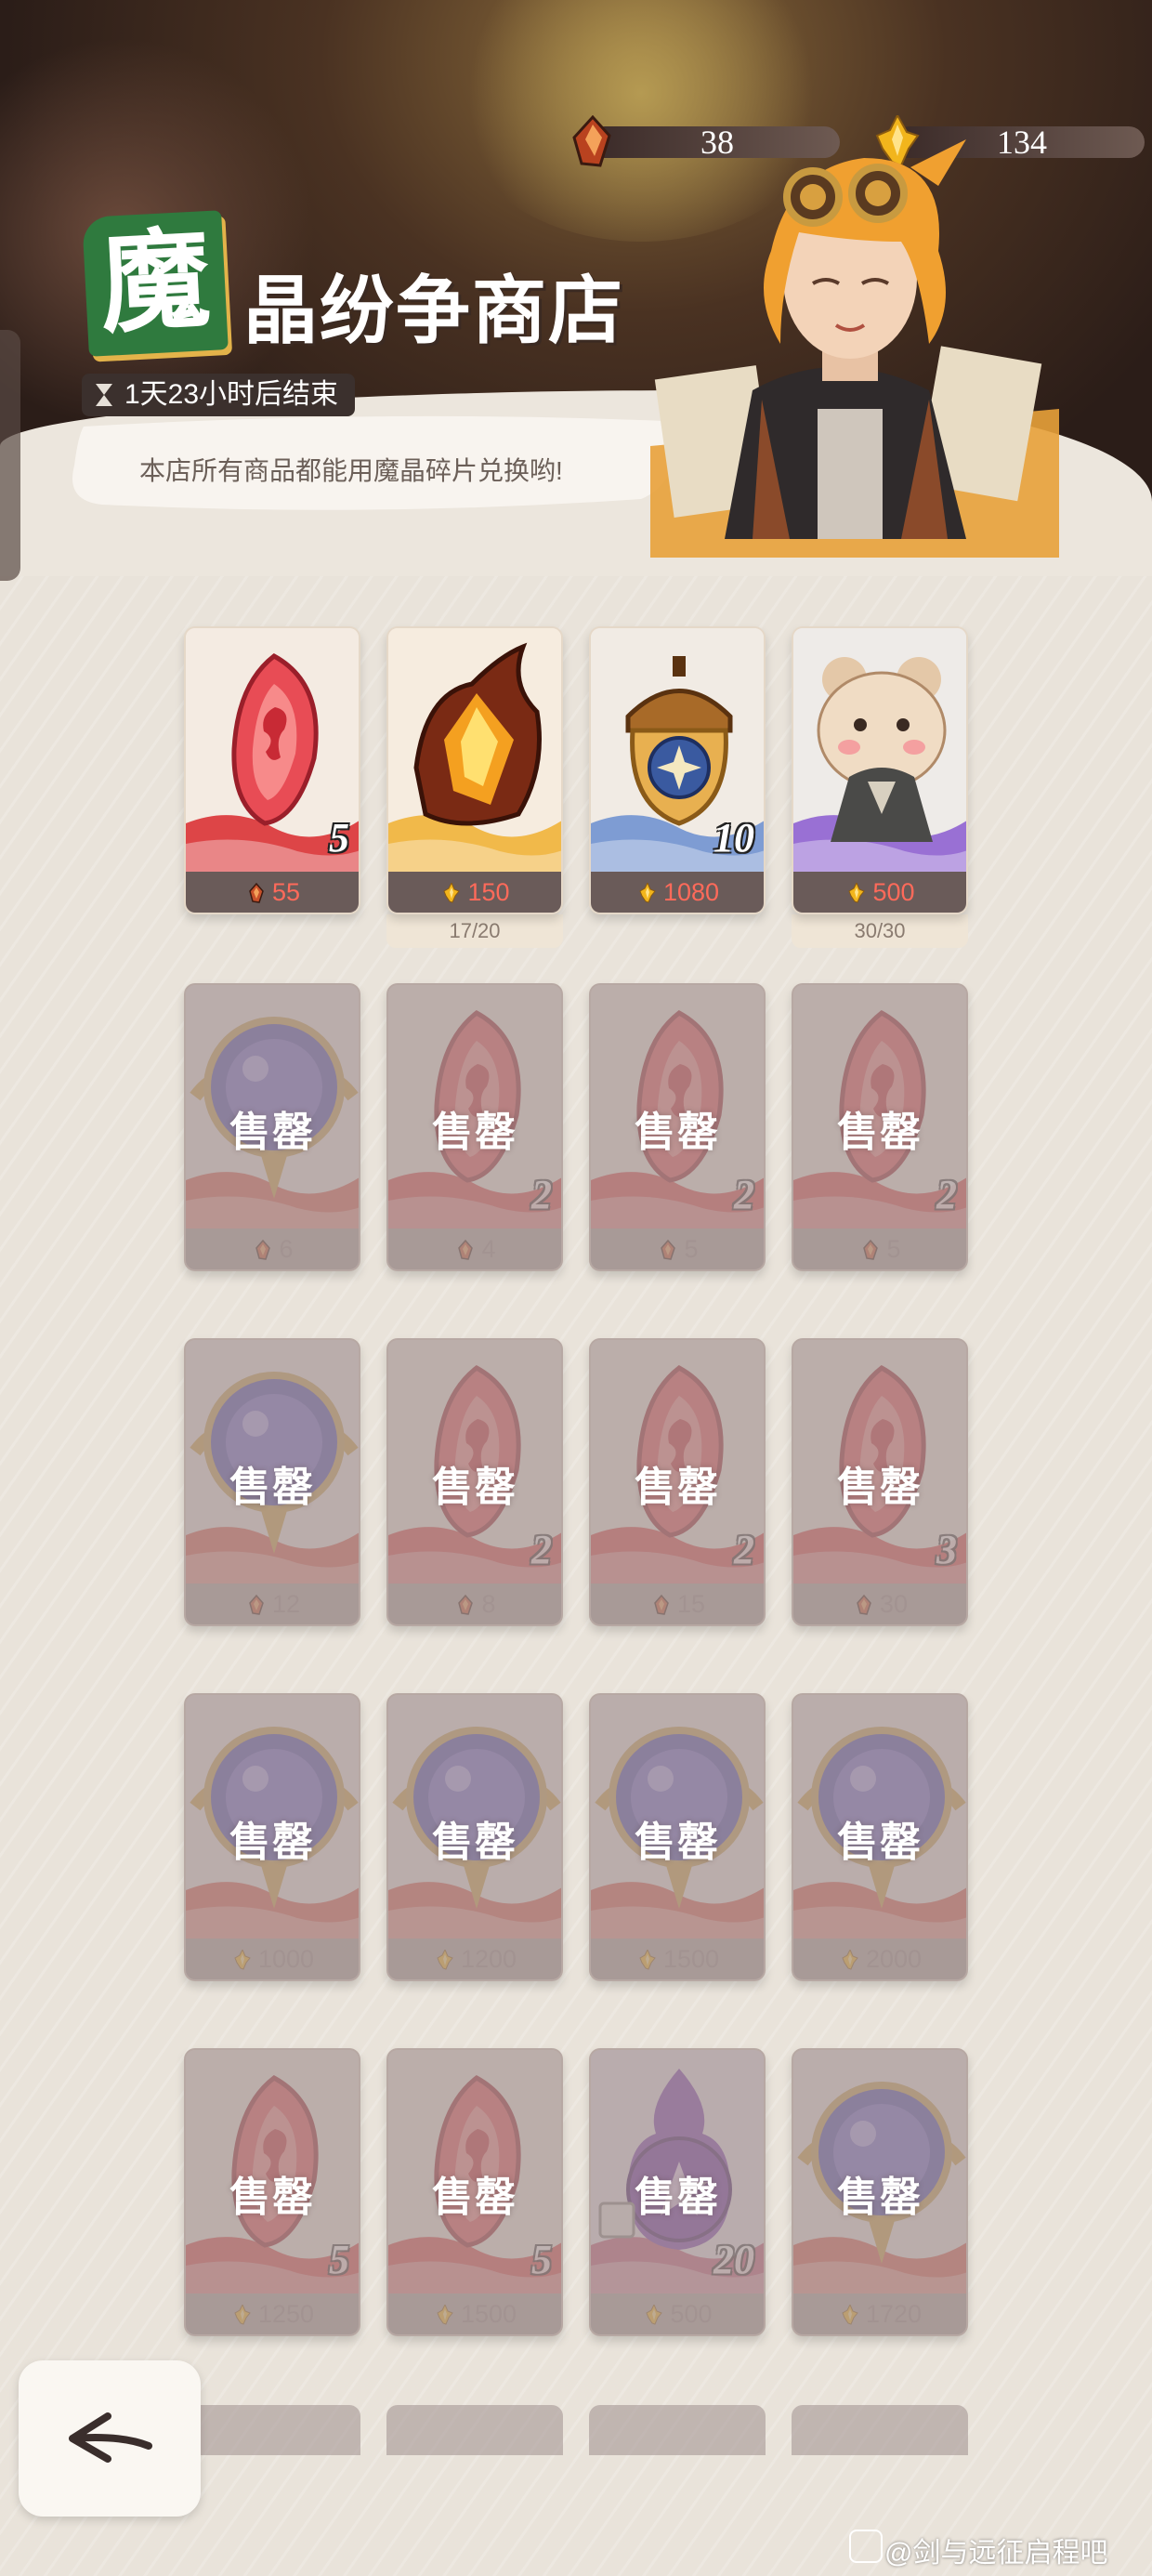 The width and height of the screenshot is (1152, 2576). Describe the element at coordinates (155, 283) in the screenshot. I see `shop-logo-badge: 魔` at that location.